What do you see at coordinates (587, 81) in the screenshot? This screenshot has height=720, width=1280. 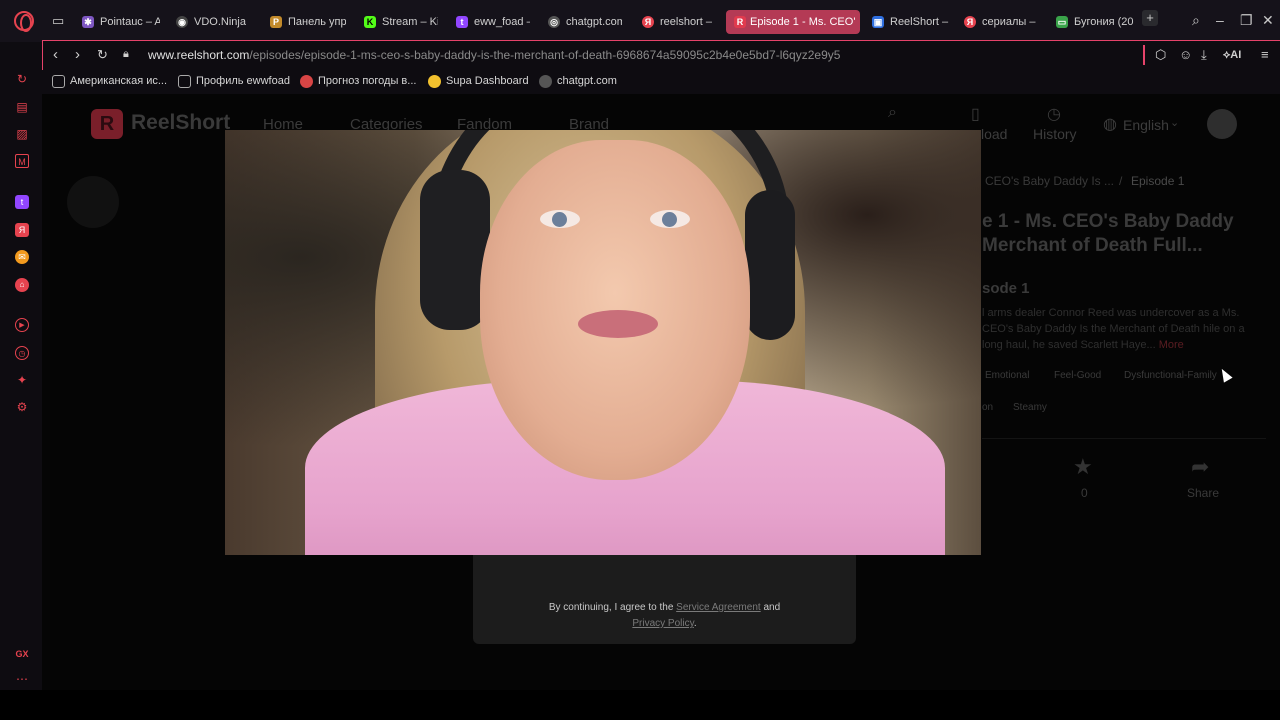 I see `bookmark-label: chatgpt.com` at bounding box center [587, 81].